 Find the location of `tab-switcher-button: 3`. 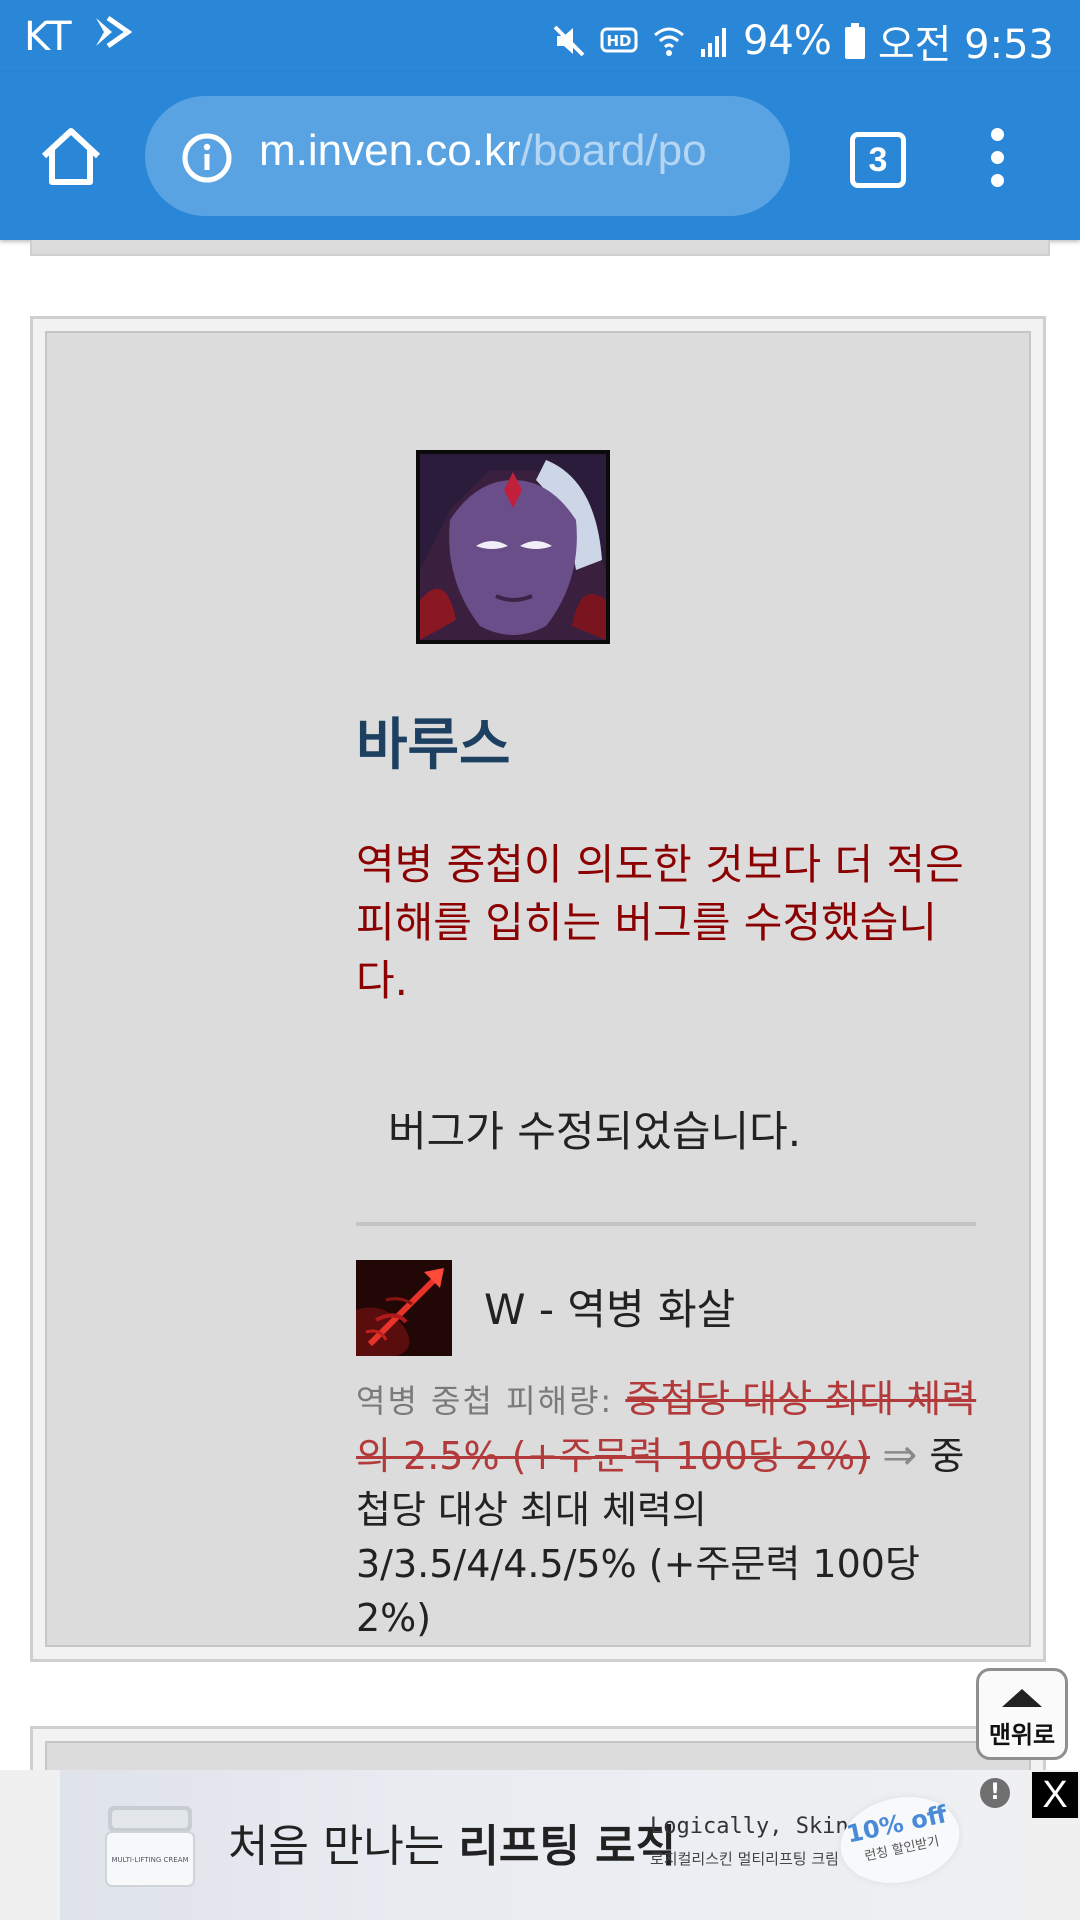

tab-switcher-button: 3 is located at coordinates (878, 160).